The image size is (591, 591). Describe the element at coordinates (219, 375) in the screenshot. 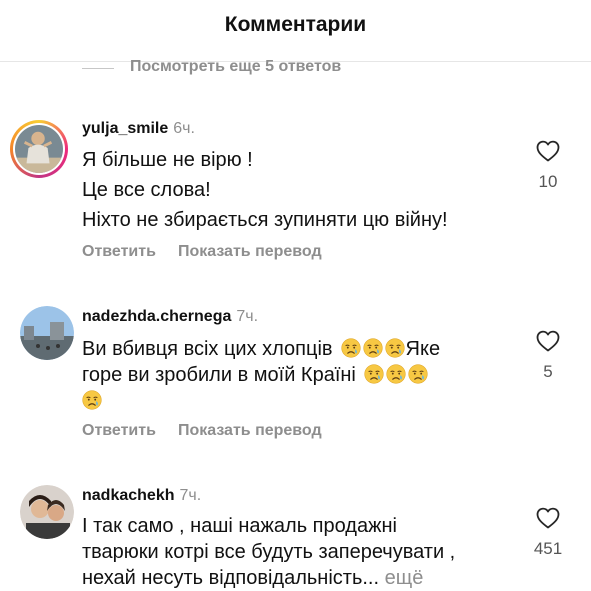

I see `comment-line-text: горе ви зробили в моїй Країні` at that location.